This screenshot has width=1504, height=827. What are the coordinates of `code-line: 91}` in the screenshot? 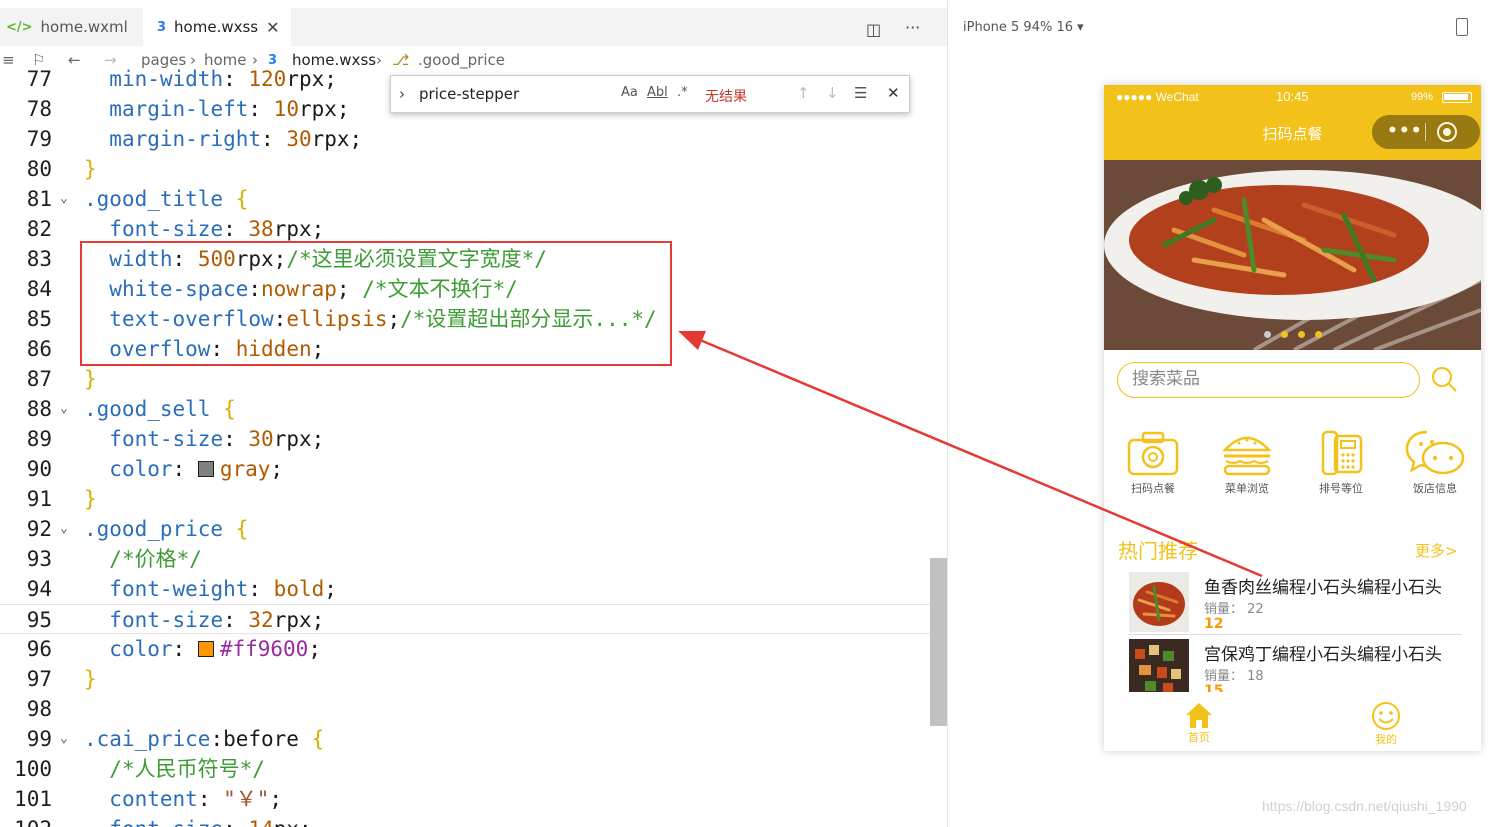 It's located at (465, 499).